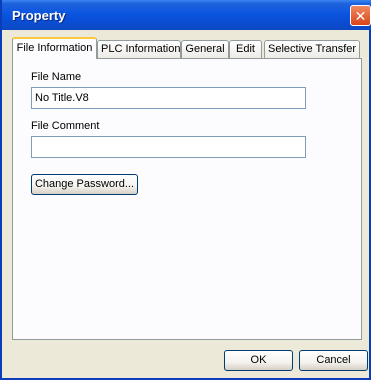  I want to click on window-title: Property, so click(39, 15).